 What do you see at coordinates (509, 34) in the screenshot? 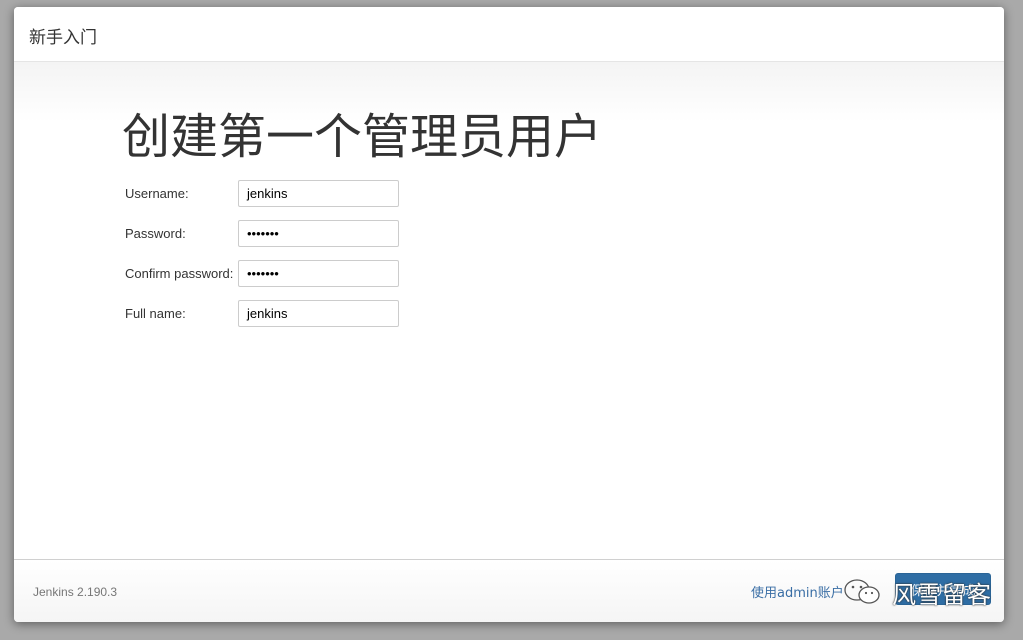
I see `dialog-header: 新手入门` at bounding box center [509, 34].